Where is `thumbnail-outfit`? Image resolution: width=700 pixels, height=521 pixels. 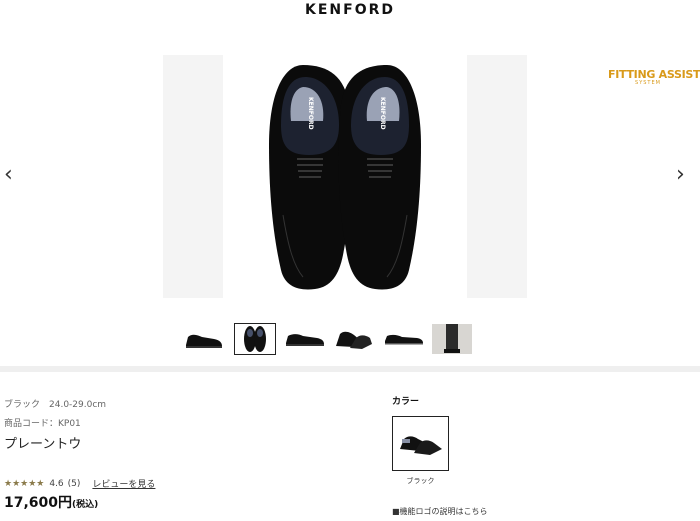
thumbnail-outfit is located at coordinates (452, 339).